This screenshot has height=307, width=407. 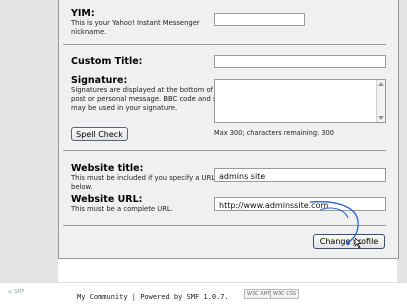 What do you see at coordinates (300, 83) in the screenshot?
I see `signature-text` at bounding box center [300, 83].